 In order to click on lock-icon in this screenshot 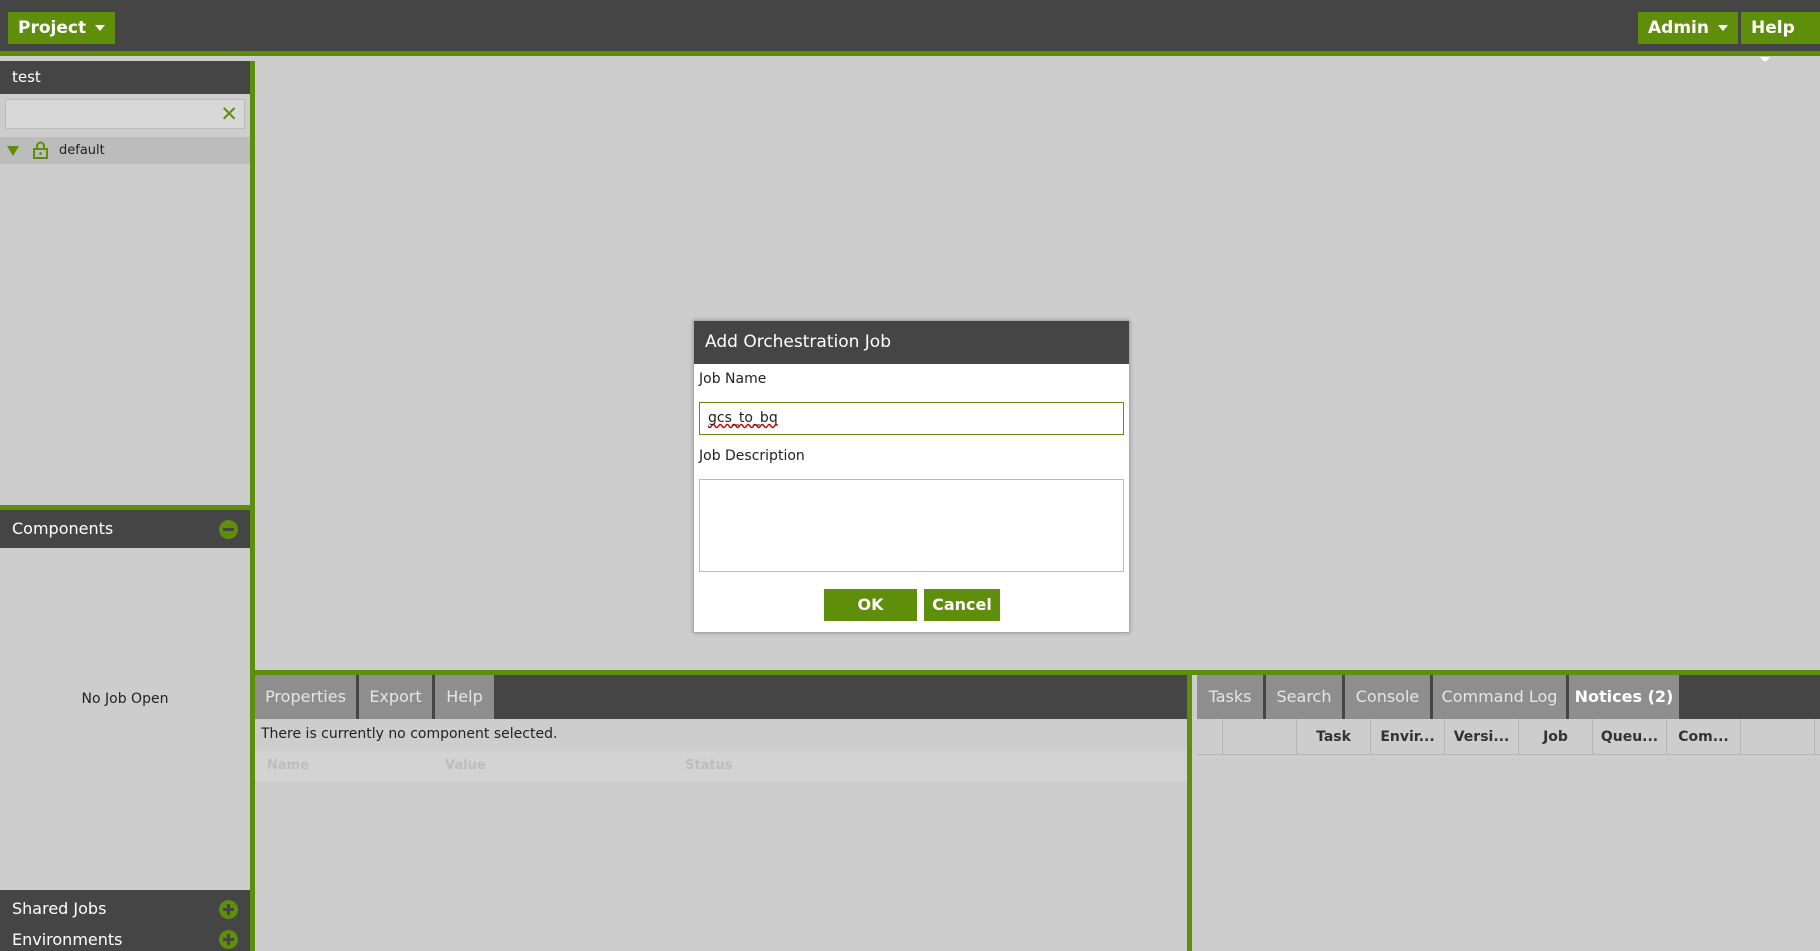, I will do `click(40, 150)`.